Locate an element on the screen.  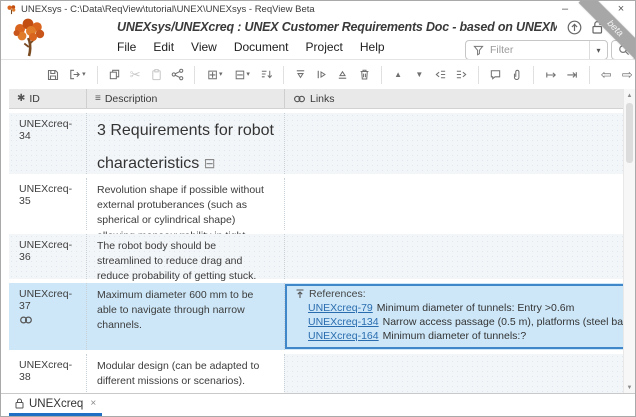
comment-button is located at coordinates (495, 74).